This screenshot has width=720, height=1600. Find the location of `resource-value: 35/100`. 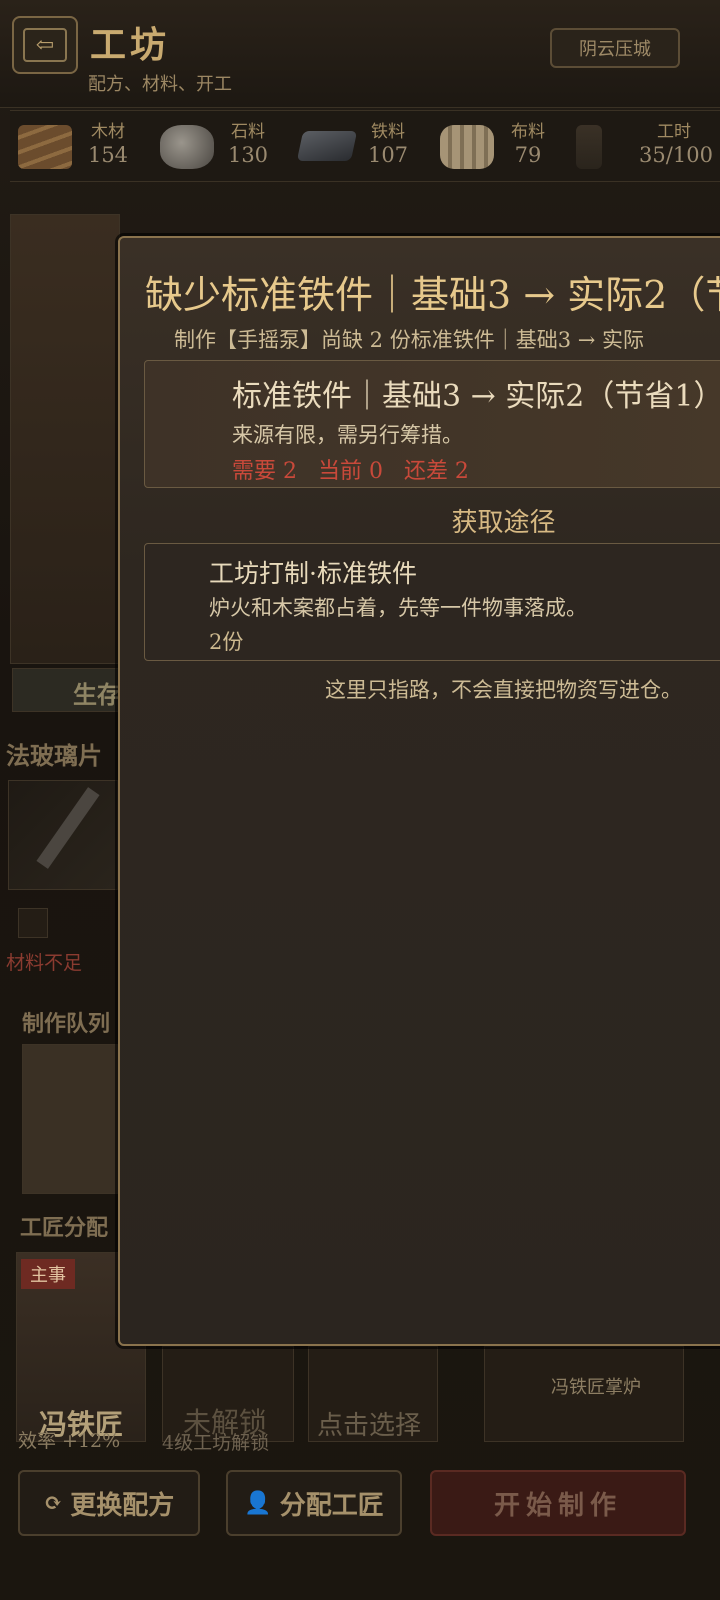

resource-value: 35/100 is located at coordinates (676, 155).